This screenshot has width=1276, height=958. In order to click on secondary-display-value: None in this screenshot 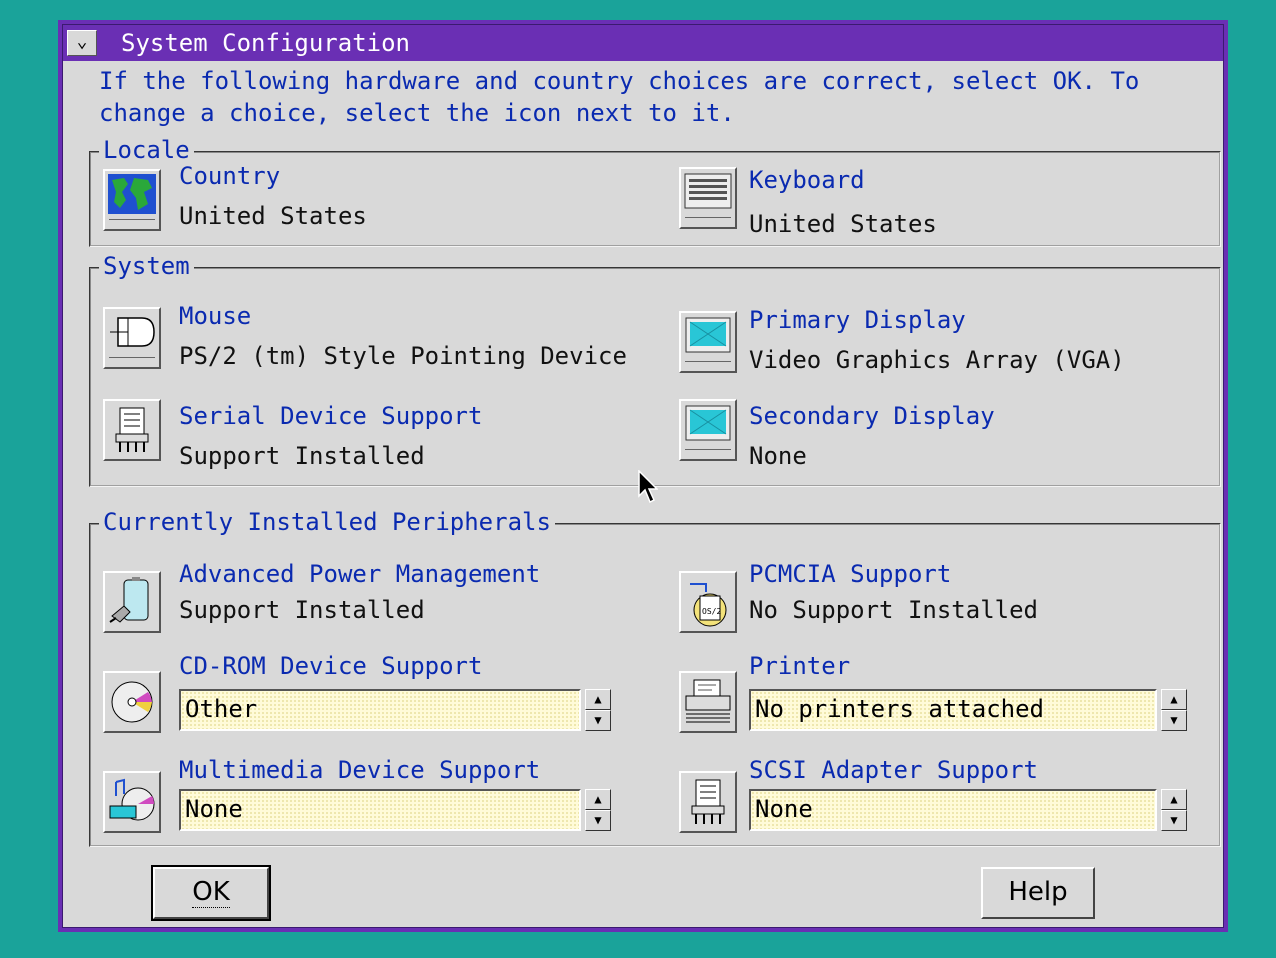, I will do `click(778, 456)`.